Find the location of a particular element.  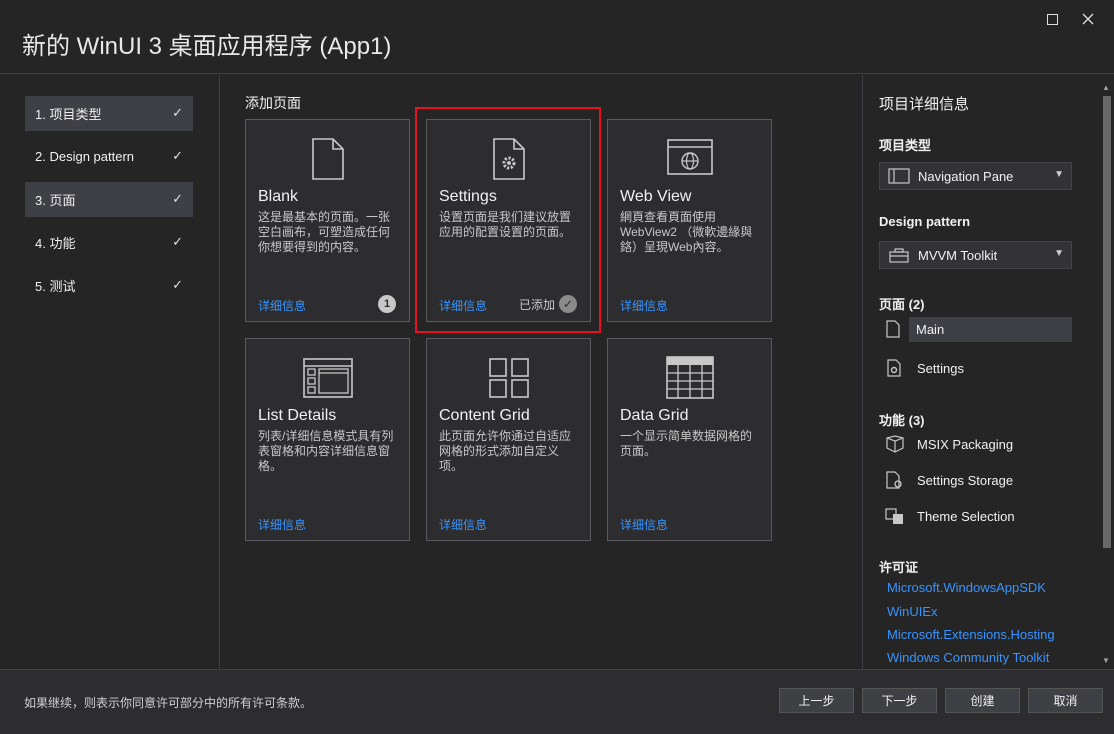

license-agreement-text: 如果继续，则表示你同意许可部分中的所有许可条款。 is located at coordinates (168, 703).